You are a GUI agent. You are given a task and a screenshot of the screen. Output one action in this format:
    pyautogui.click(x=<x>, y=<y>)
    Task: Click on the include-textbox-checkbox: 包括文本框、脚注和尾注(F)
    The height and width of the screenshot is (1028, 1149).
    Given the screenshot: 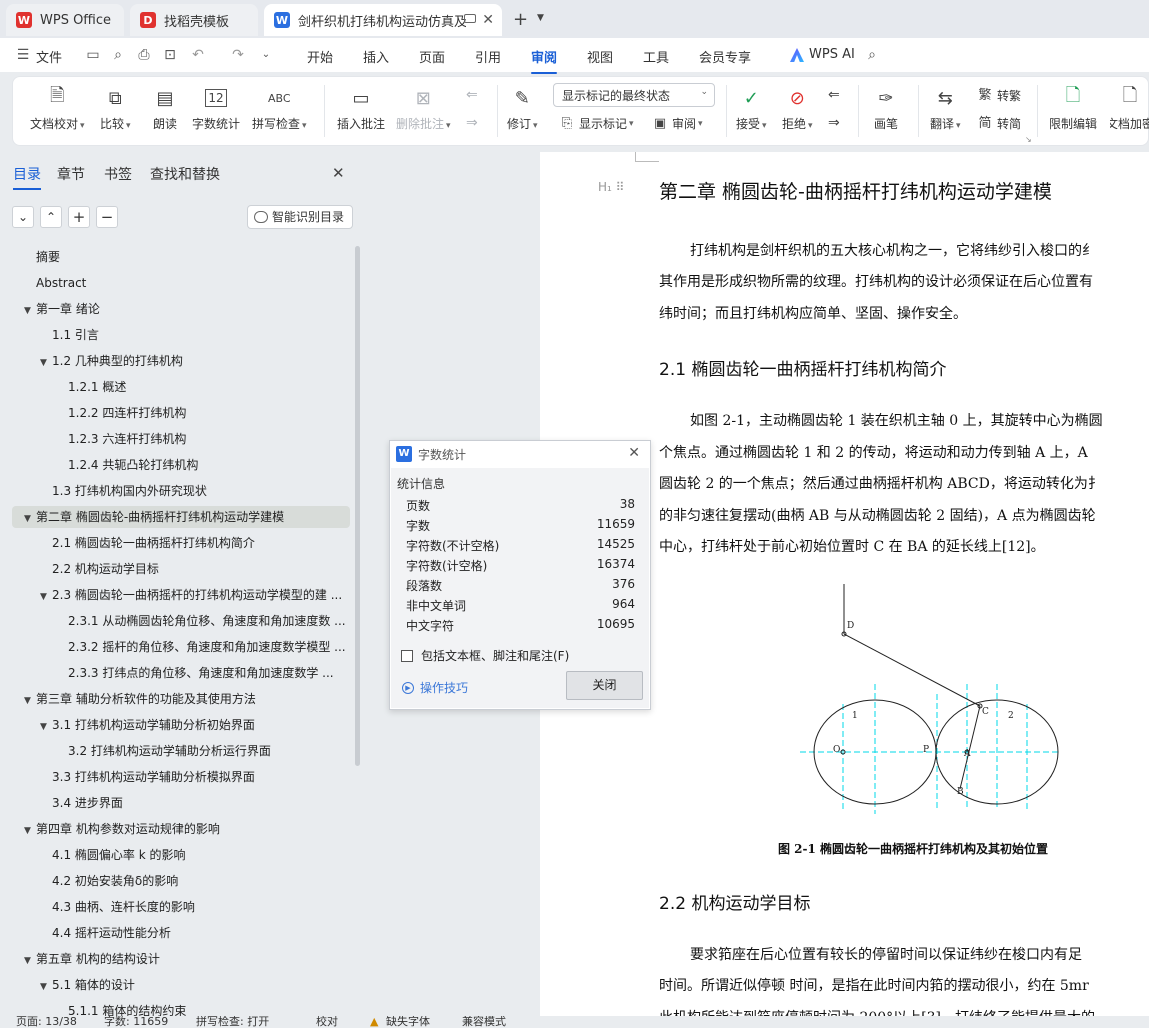 What is the action you would take?
    pyautogui.click(x=485, y=655)
    